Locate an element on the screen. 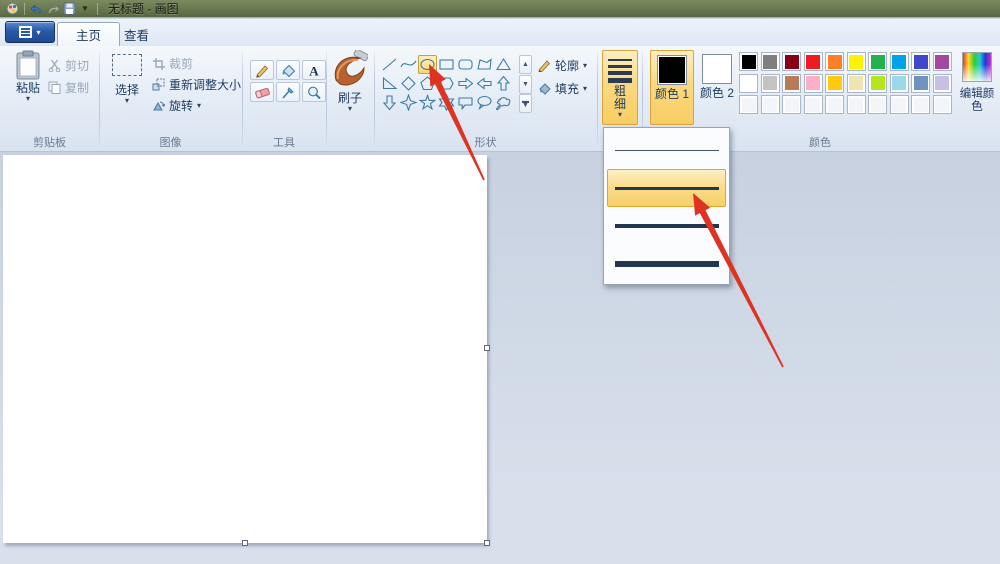 The height and width of the screenshot is (564, 1000). titlebar-separator2 is located at coordinates (97, 8).